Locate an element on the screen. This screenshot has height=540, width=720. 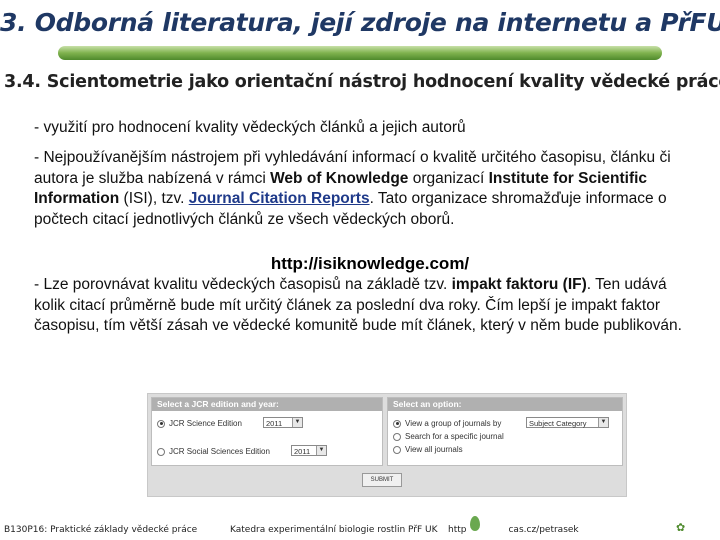
plant-cell-icon: ✿ is located at coordinates (681, 528).